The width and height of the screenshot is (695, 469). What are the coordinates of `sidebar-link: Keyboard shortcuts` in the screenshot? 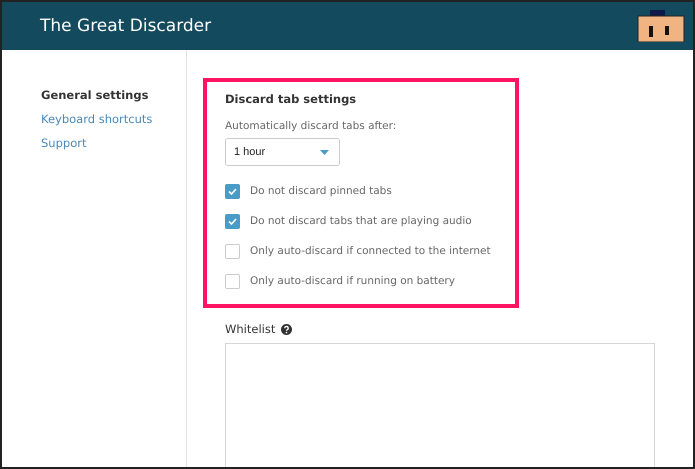 It's located at (113, 119).